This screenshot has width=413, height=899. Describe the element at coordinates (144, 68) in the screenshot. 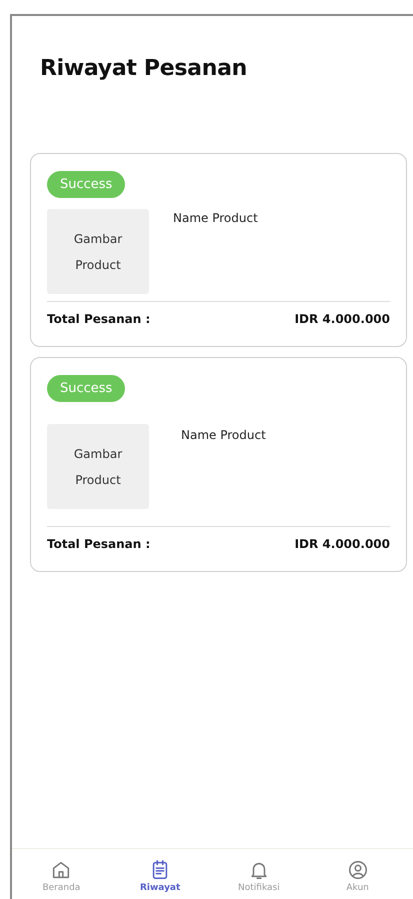

I see `page-title: Riwayat Pesanan` at that location.